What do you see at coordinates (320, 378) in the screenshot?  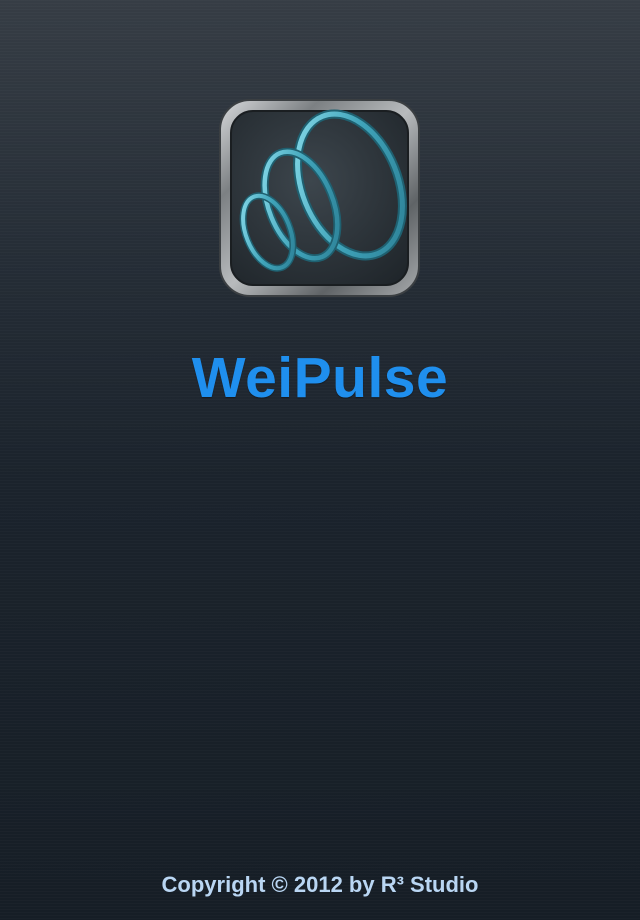 I see `app-title: WeiPulse` at bounding box center [320, 378].